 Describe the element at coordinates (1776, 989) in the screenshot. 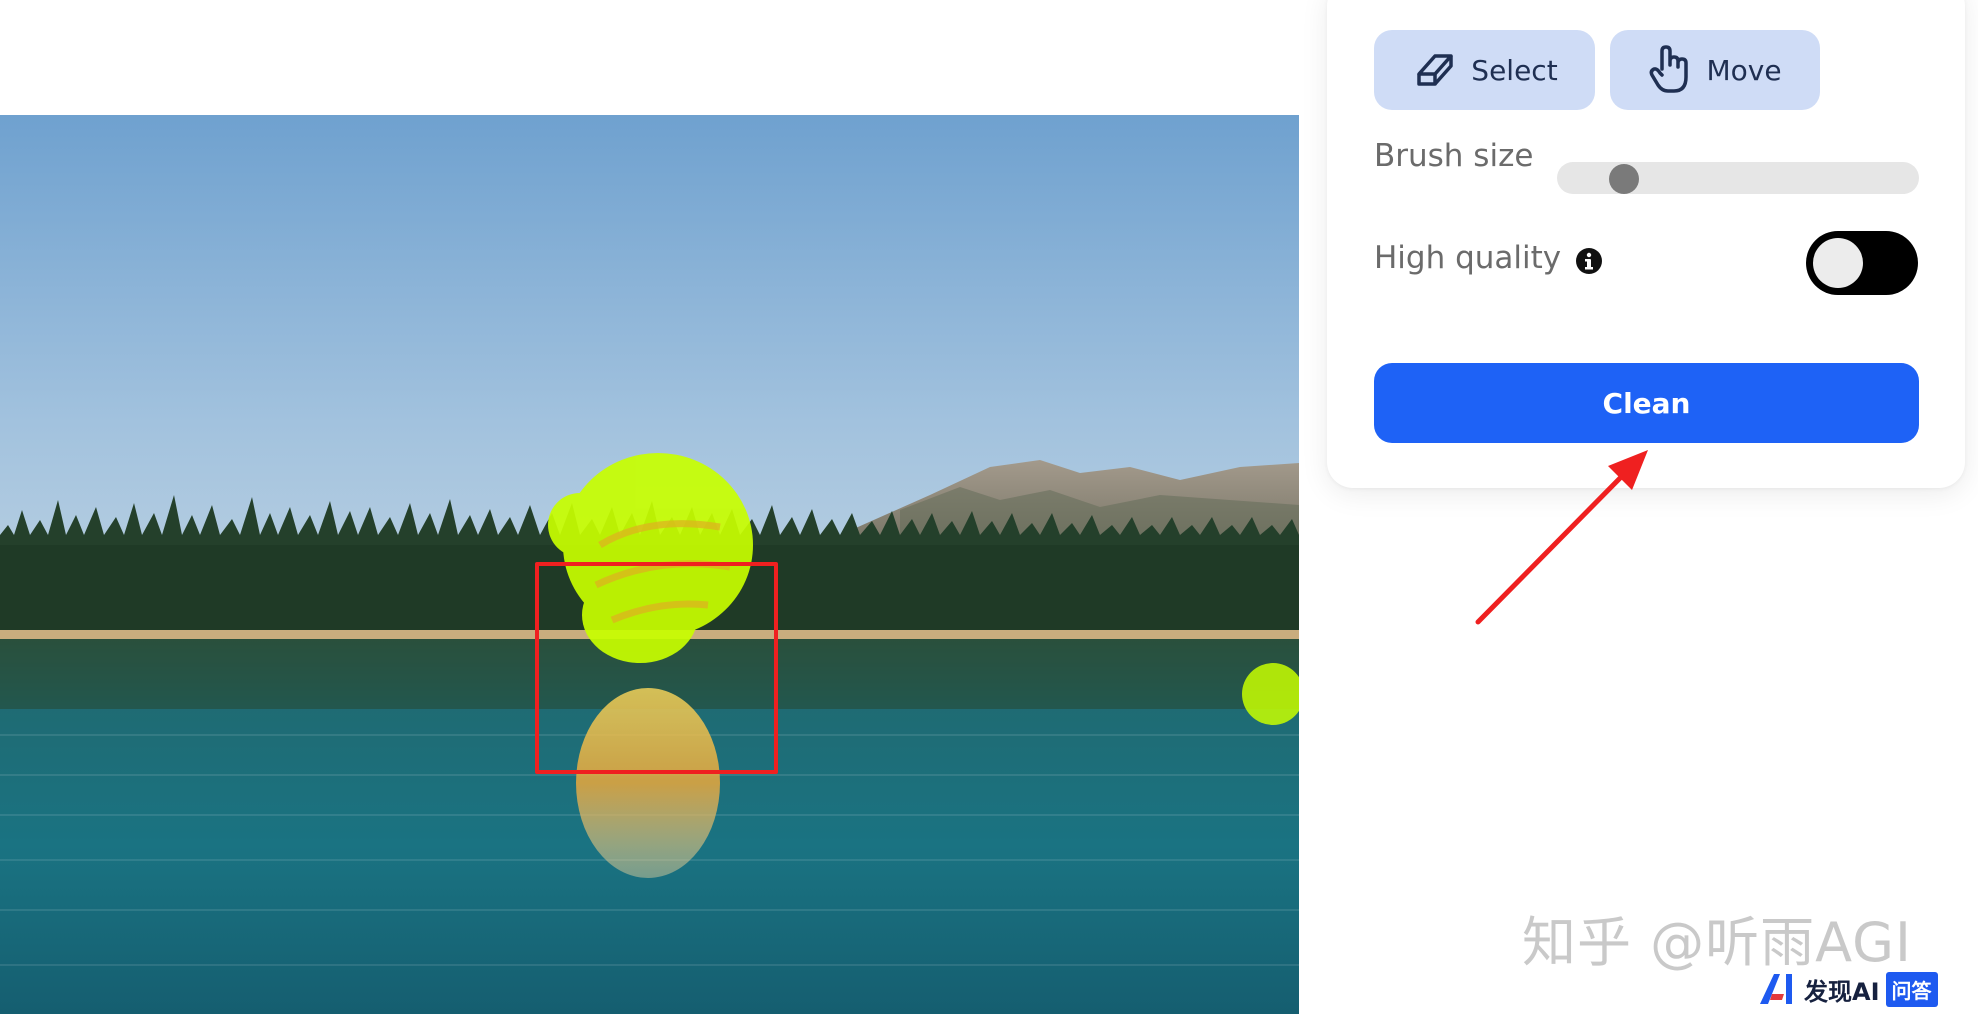

I see `ai-logo-icon` at that location.